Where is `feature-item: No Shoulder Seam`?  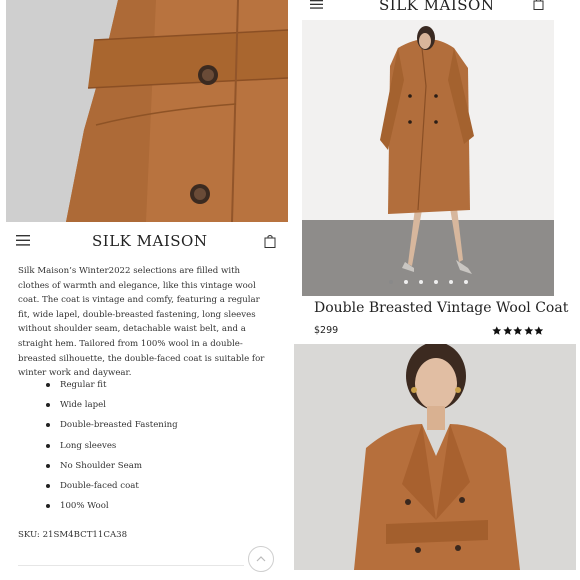
feature-item: No Shoulder Seam is located at coordinates (112, 469).